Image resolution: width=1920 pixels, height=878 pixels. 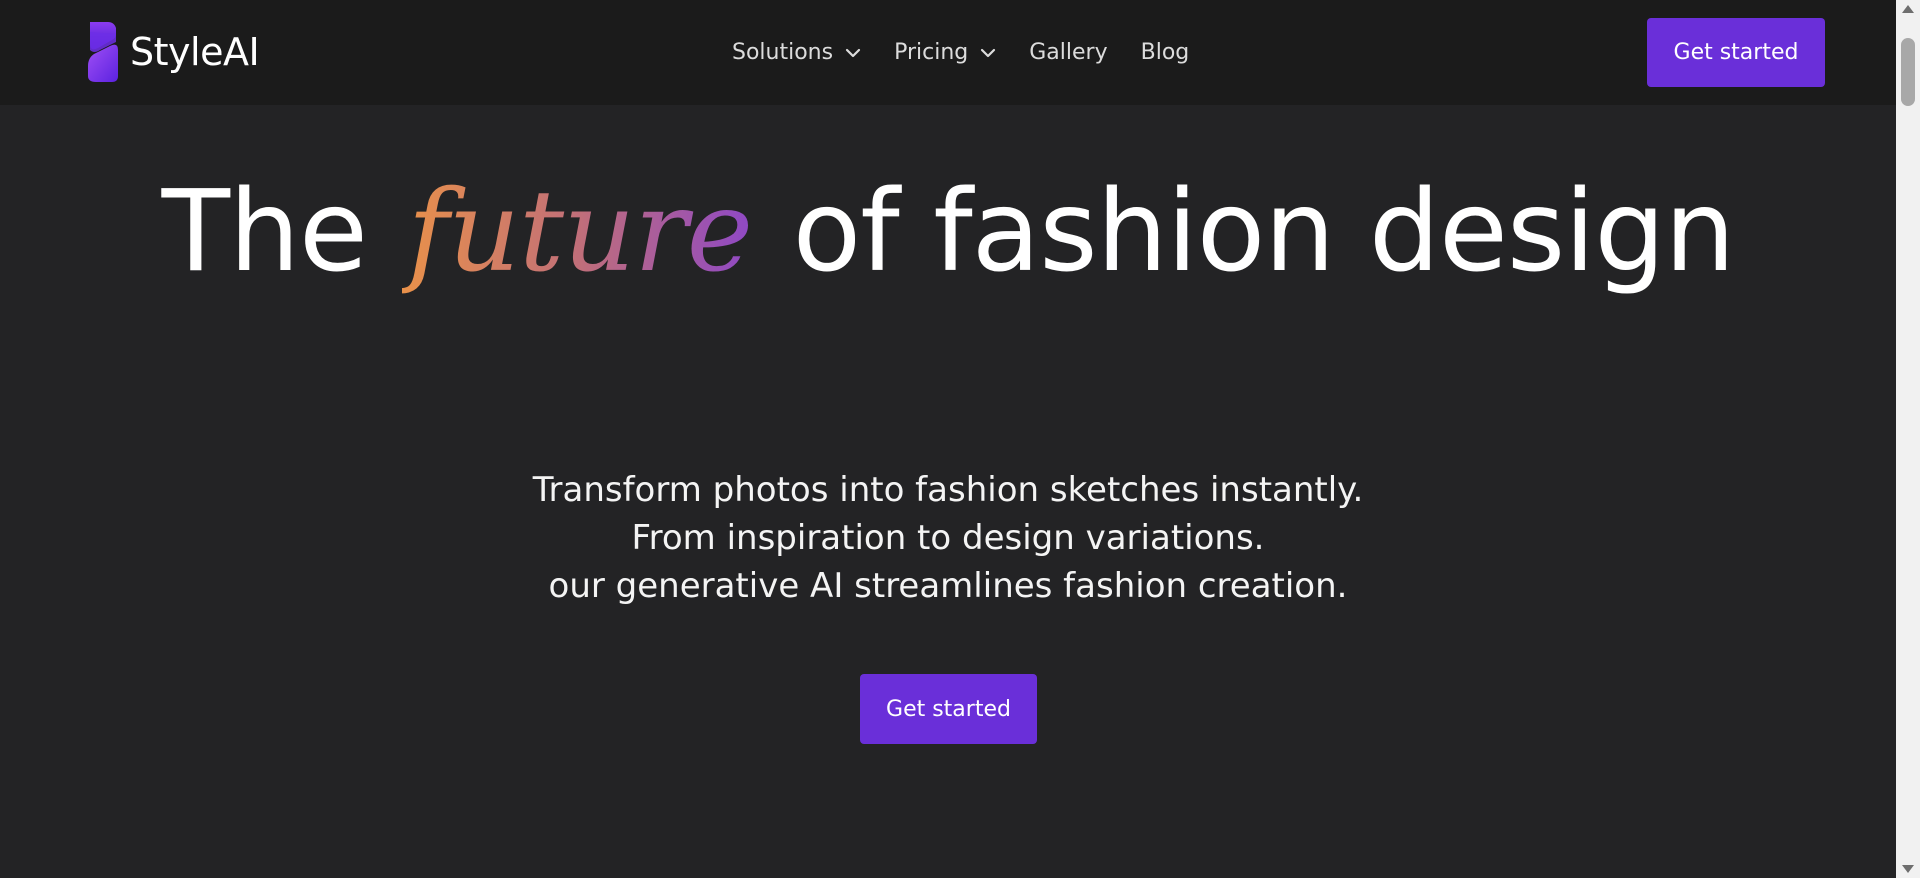 I want to click on scrollbar-thumb, so click(x=1908, y=72).